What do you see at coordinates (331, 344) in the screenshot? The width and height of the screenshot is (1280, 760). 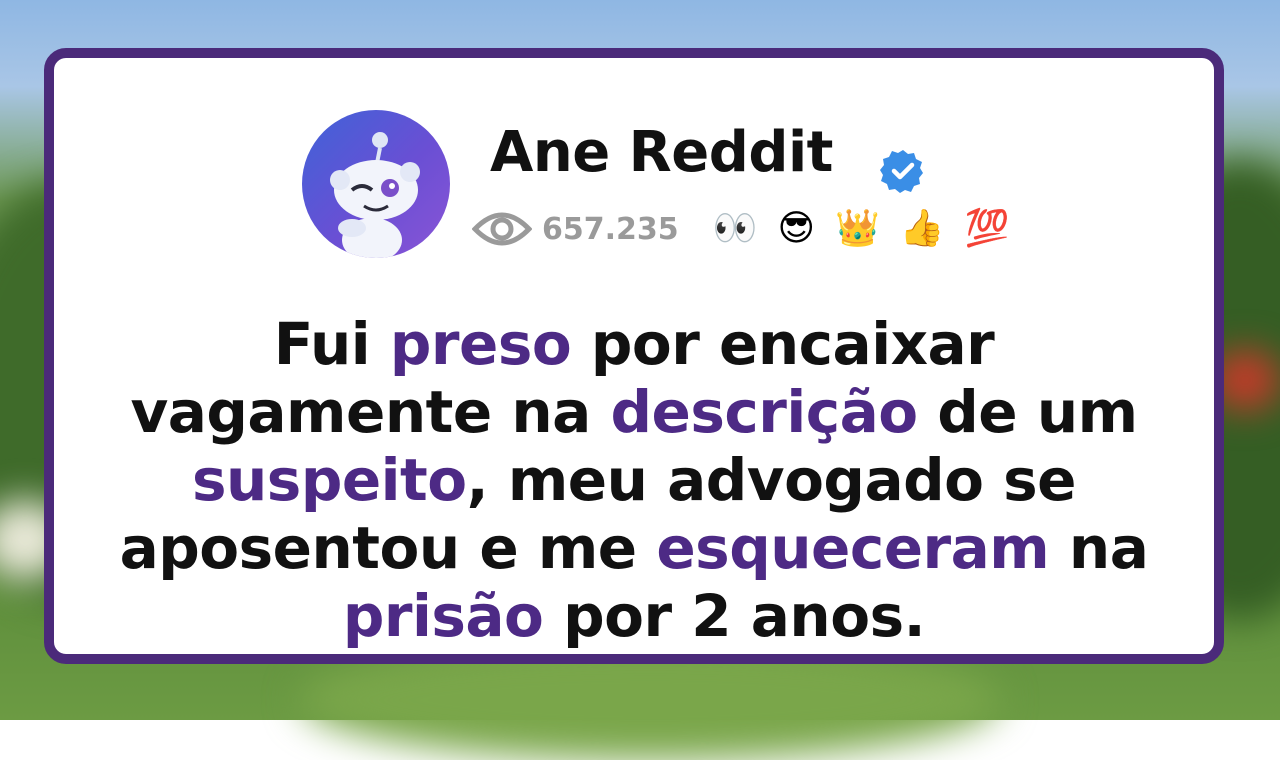 I see `title-segment: Fui` at bounding box center [331, 344].